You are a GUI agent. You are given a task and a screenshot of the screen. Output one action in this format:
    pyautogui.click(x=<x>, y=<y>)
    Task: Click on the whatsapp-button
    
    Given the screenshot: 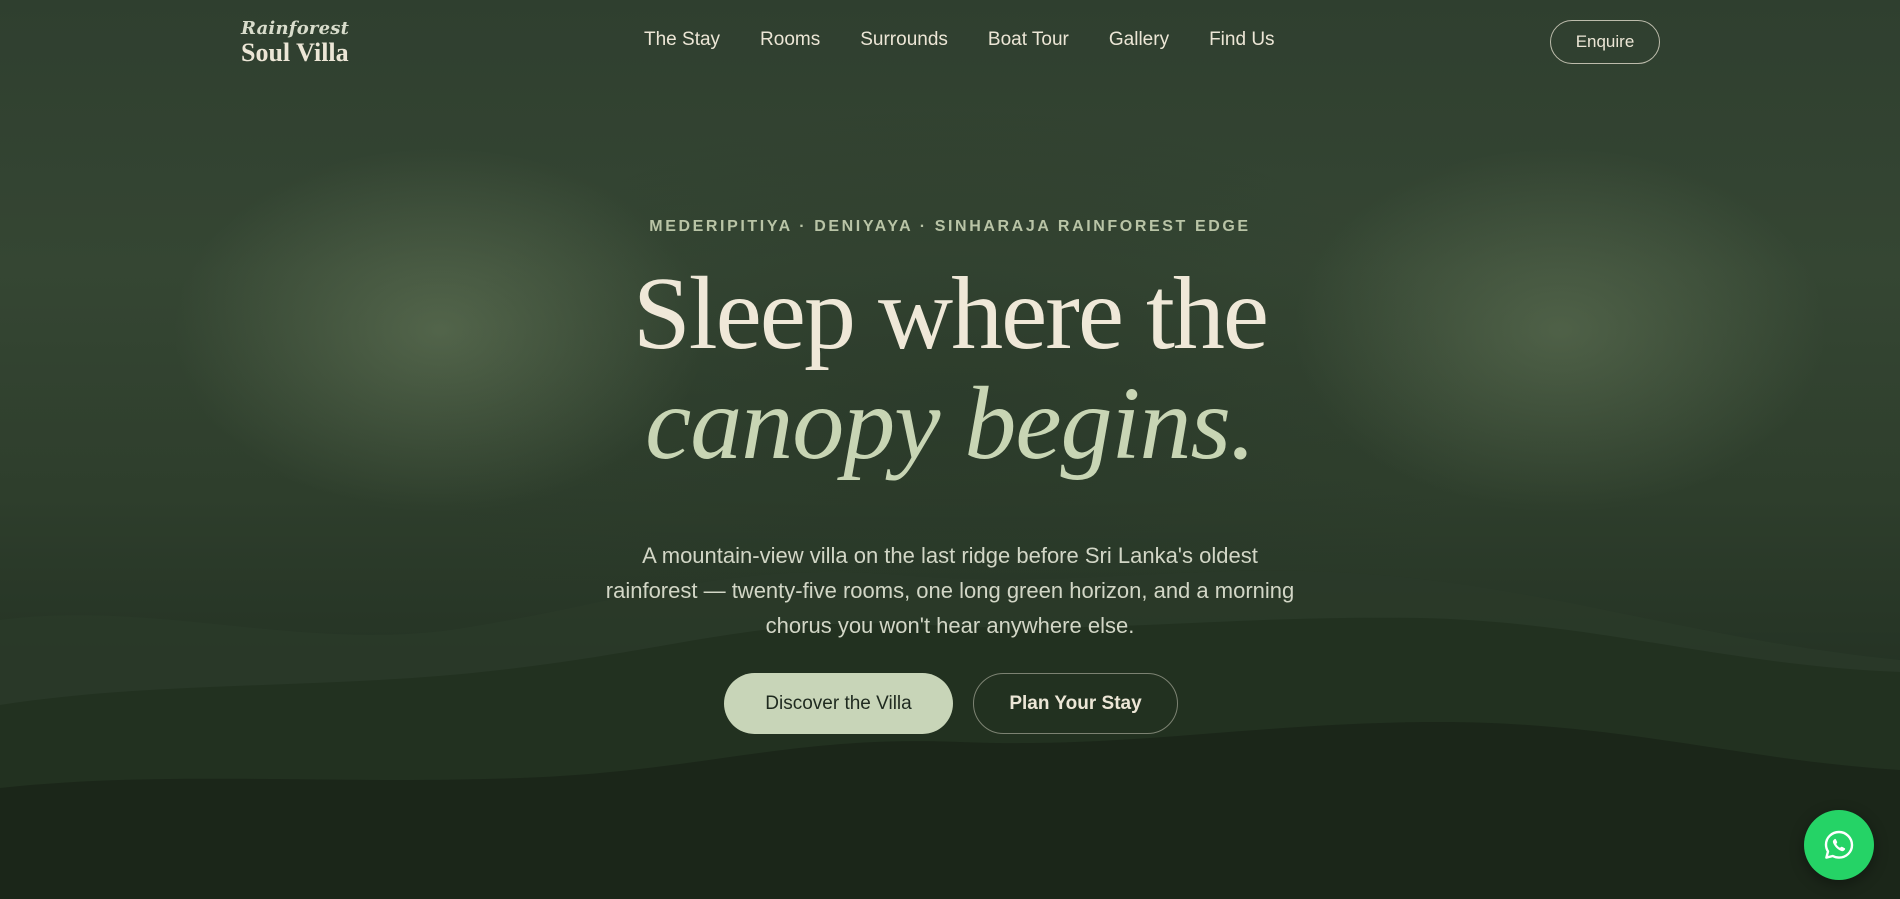 What is the action you would take?
    pyautogui.click(x=1839, y=845)
    